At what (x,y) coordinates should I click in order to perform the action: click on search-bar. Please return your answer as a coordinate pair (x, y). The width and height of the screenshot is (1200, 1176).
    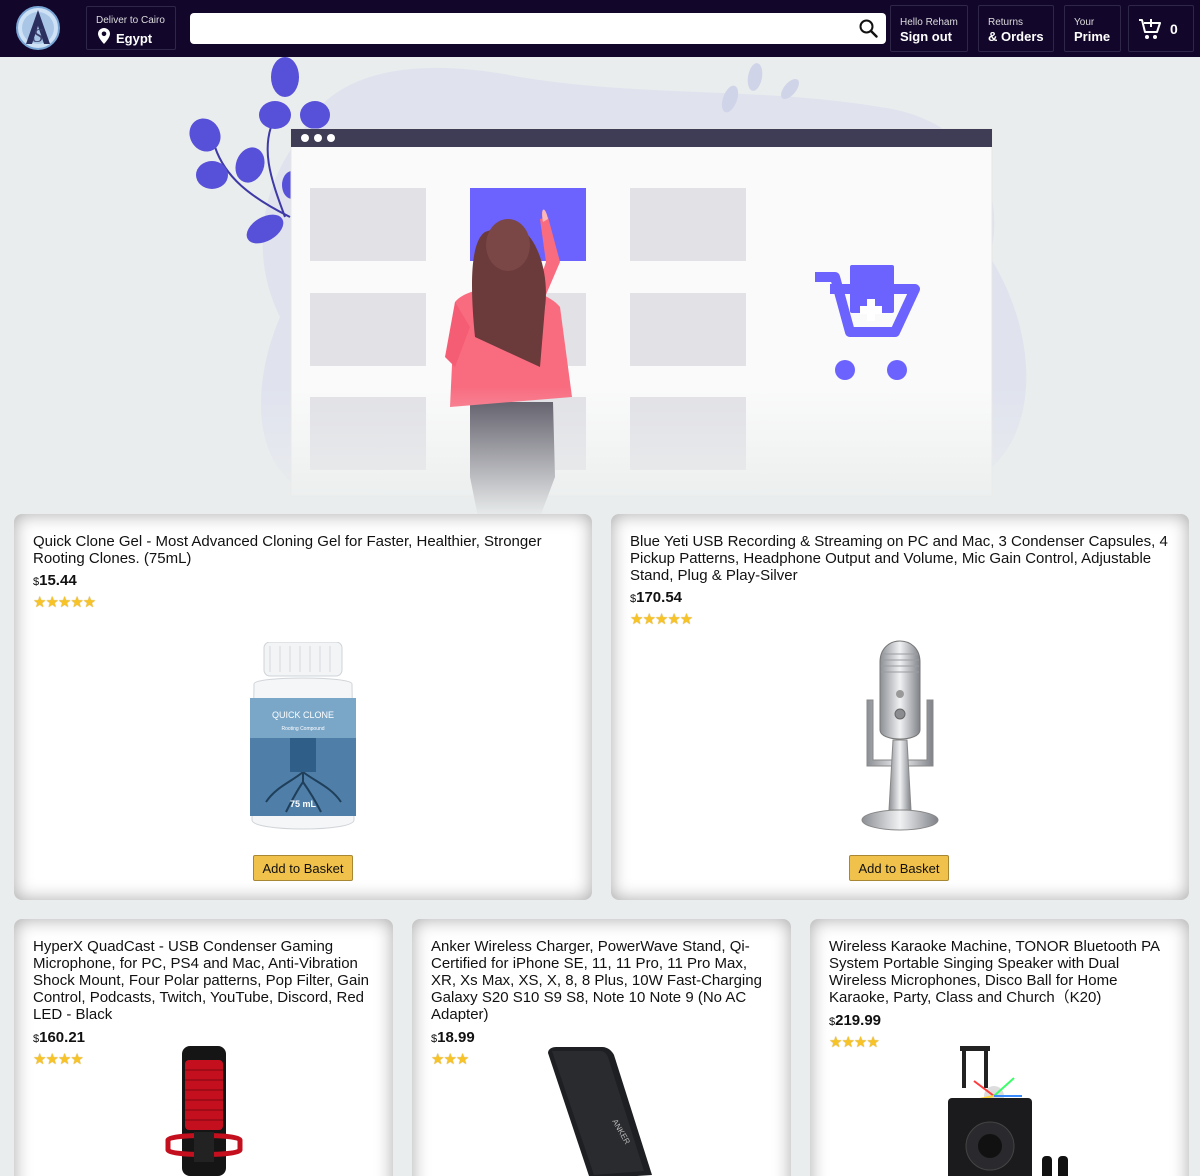
    Looking at the image, I should click on (538, 28).